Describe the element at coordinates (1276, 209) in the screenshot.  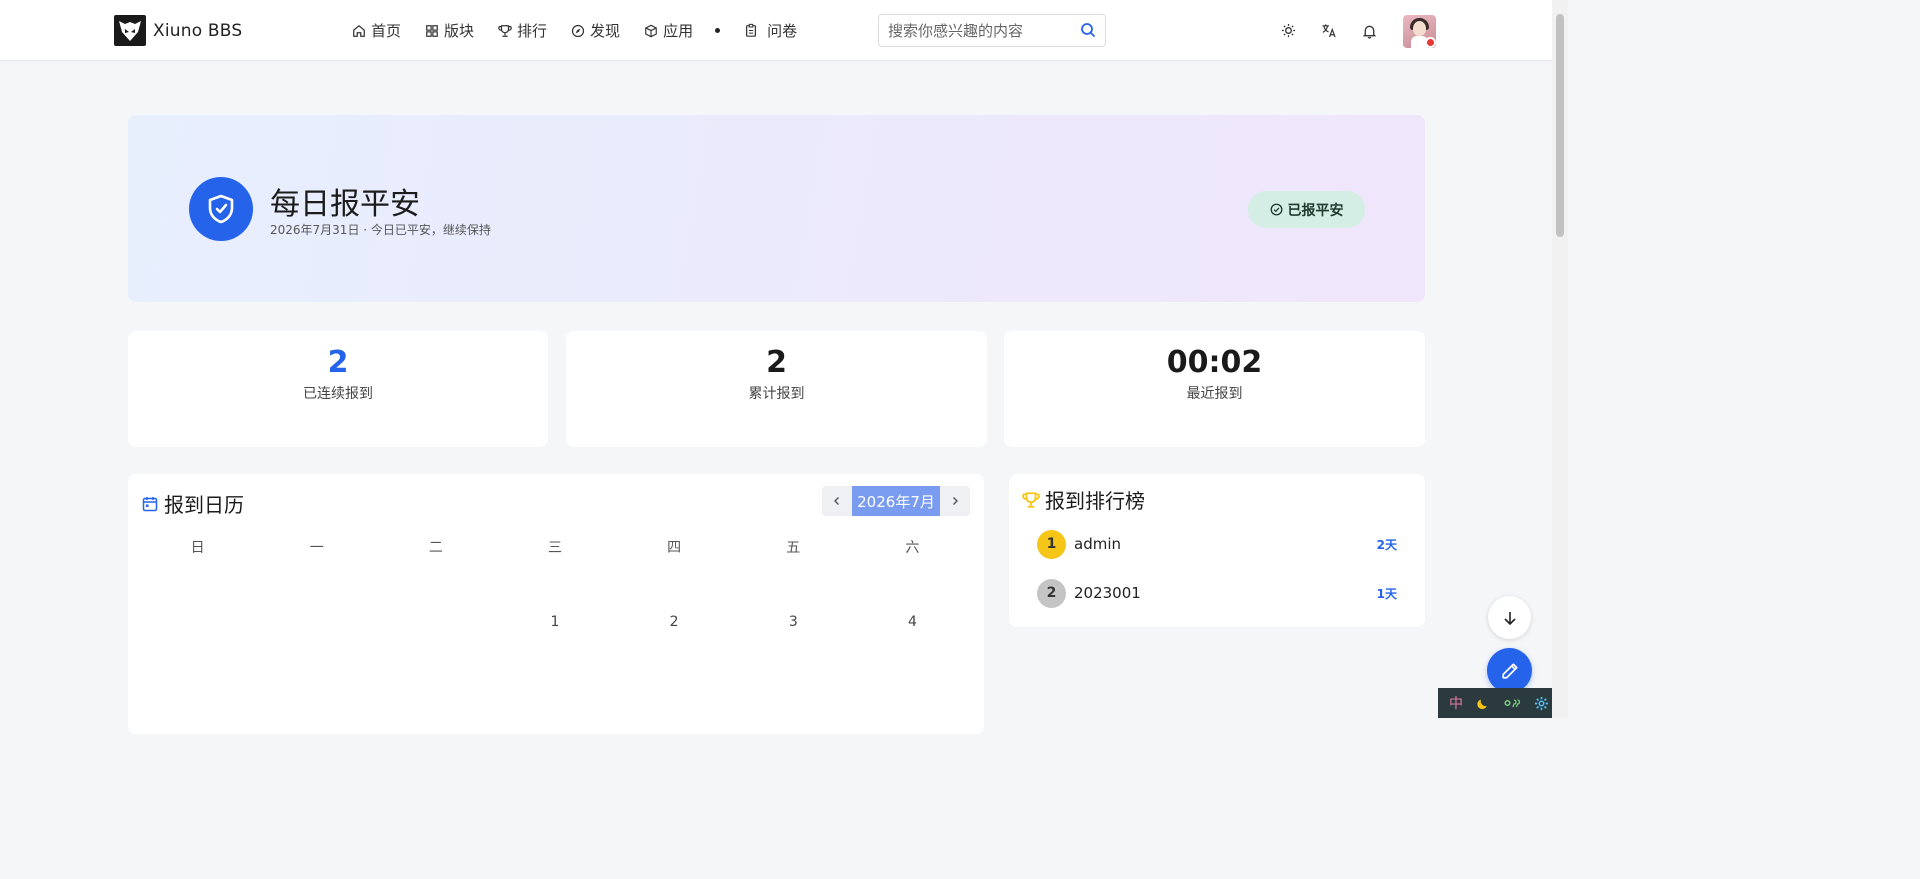
I see `check-circle-icon` at that location.